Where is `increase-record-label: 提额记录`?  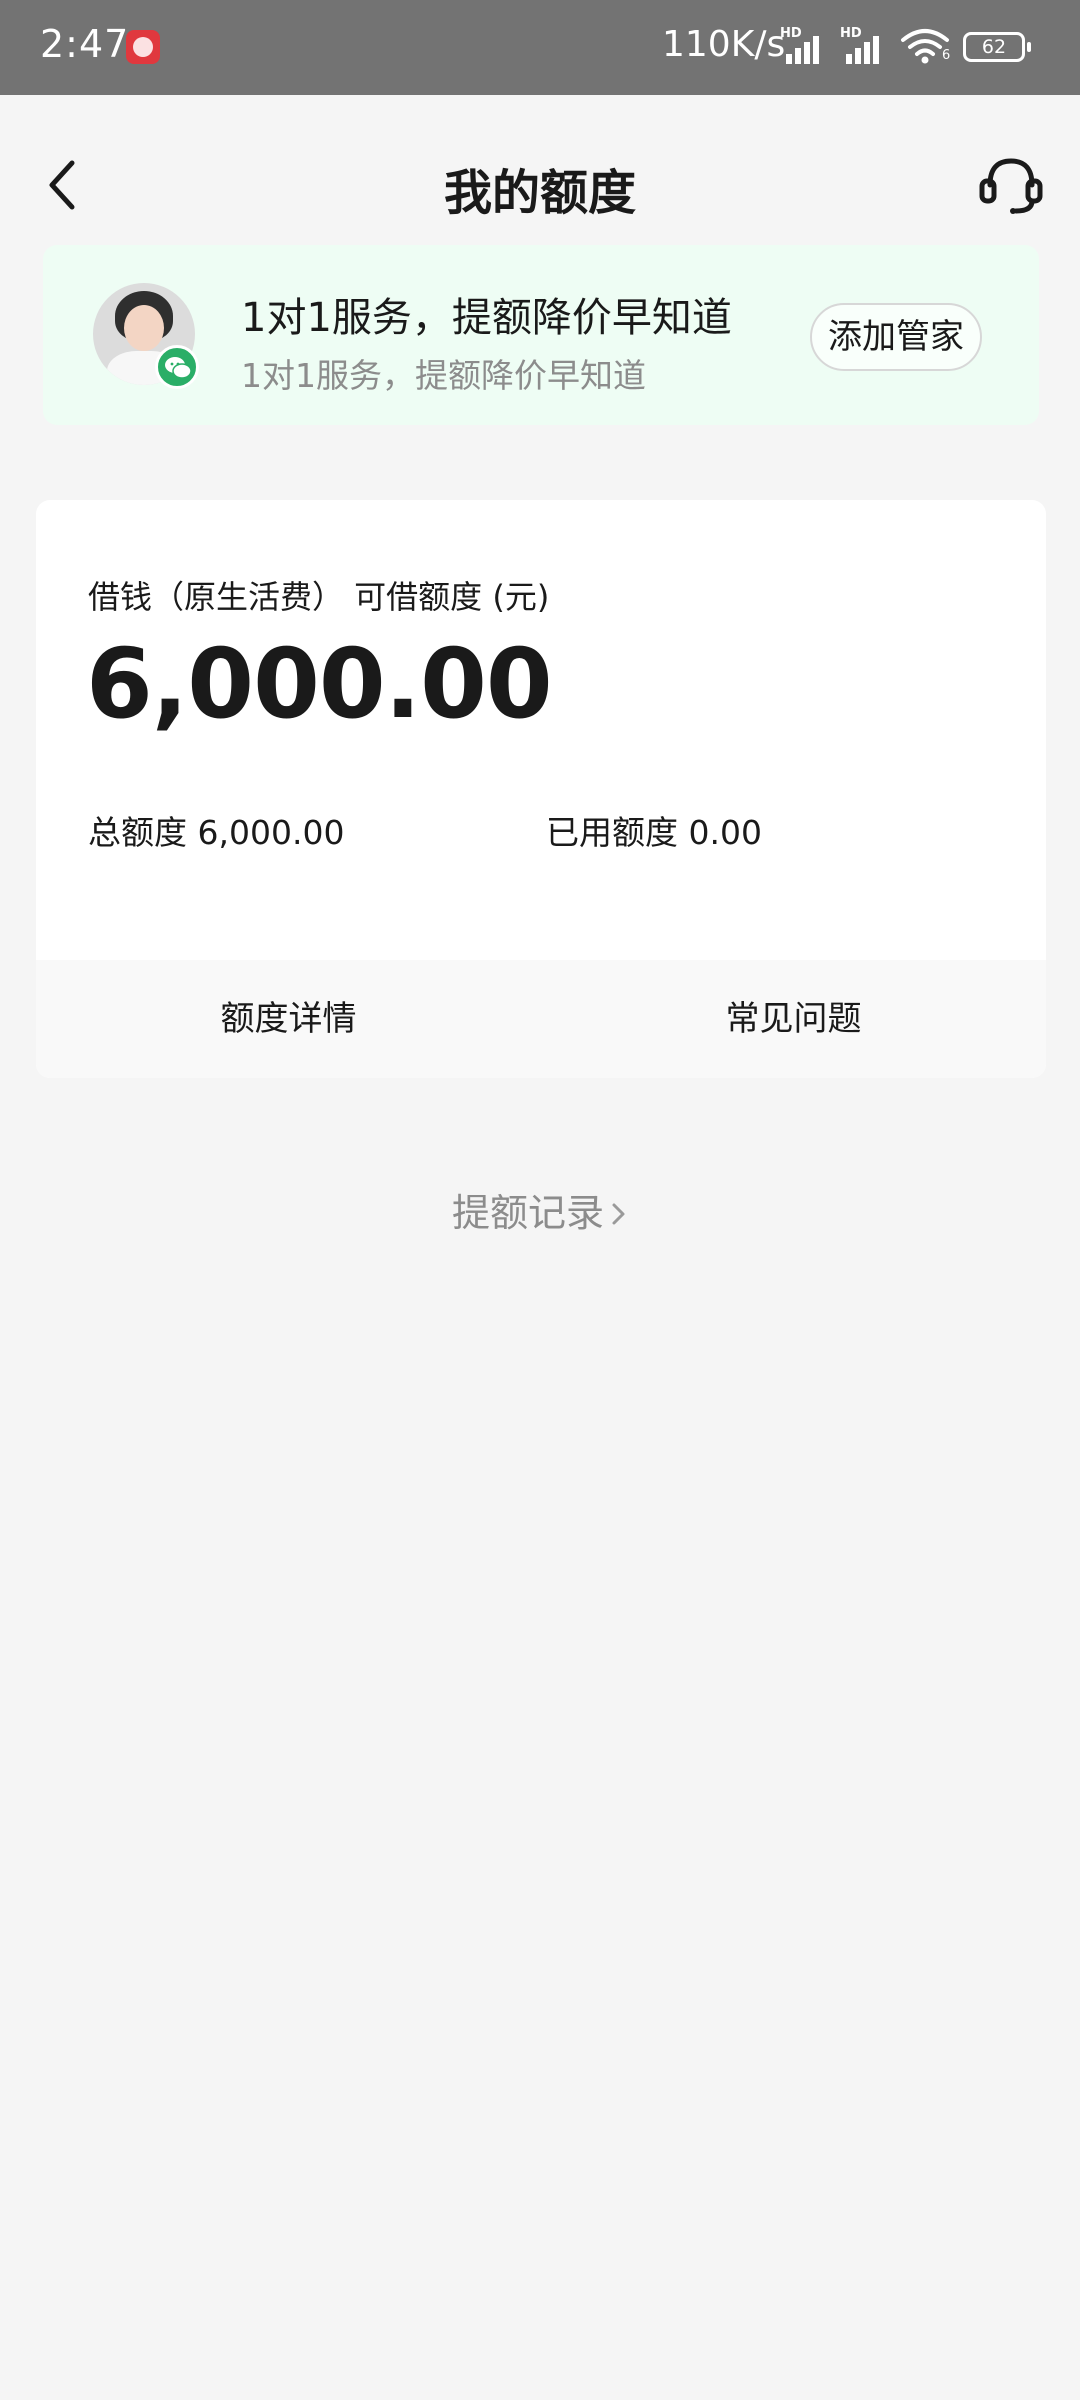 increase-record-label: 提额记录 is located at coordinates (527, 1213).